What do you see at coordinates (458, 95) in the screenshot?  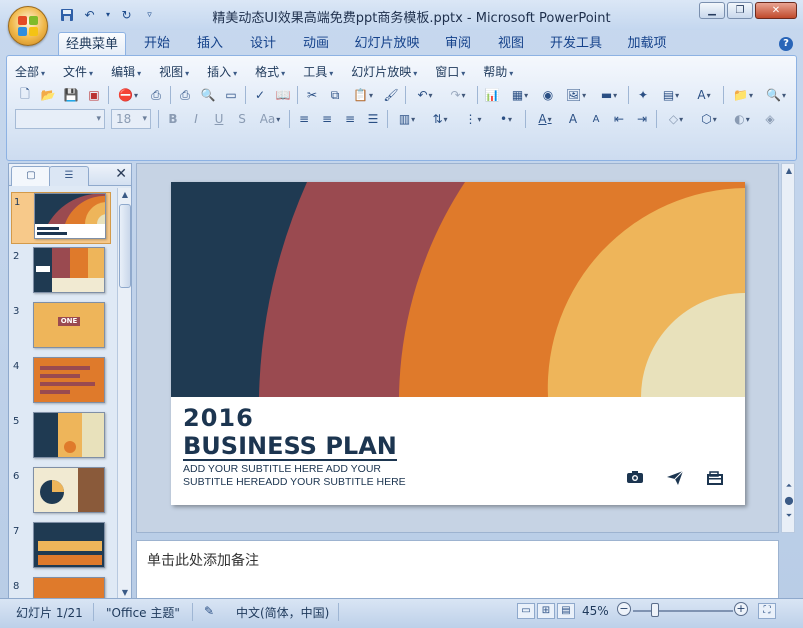 I see `redo-icon: ↷` at bounding box center [458, 95].